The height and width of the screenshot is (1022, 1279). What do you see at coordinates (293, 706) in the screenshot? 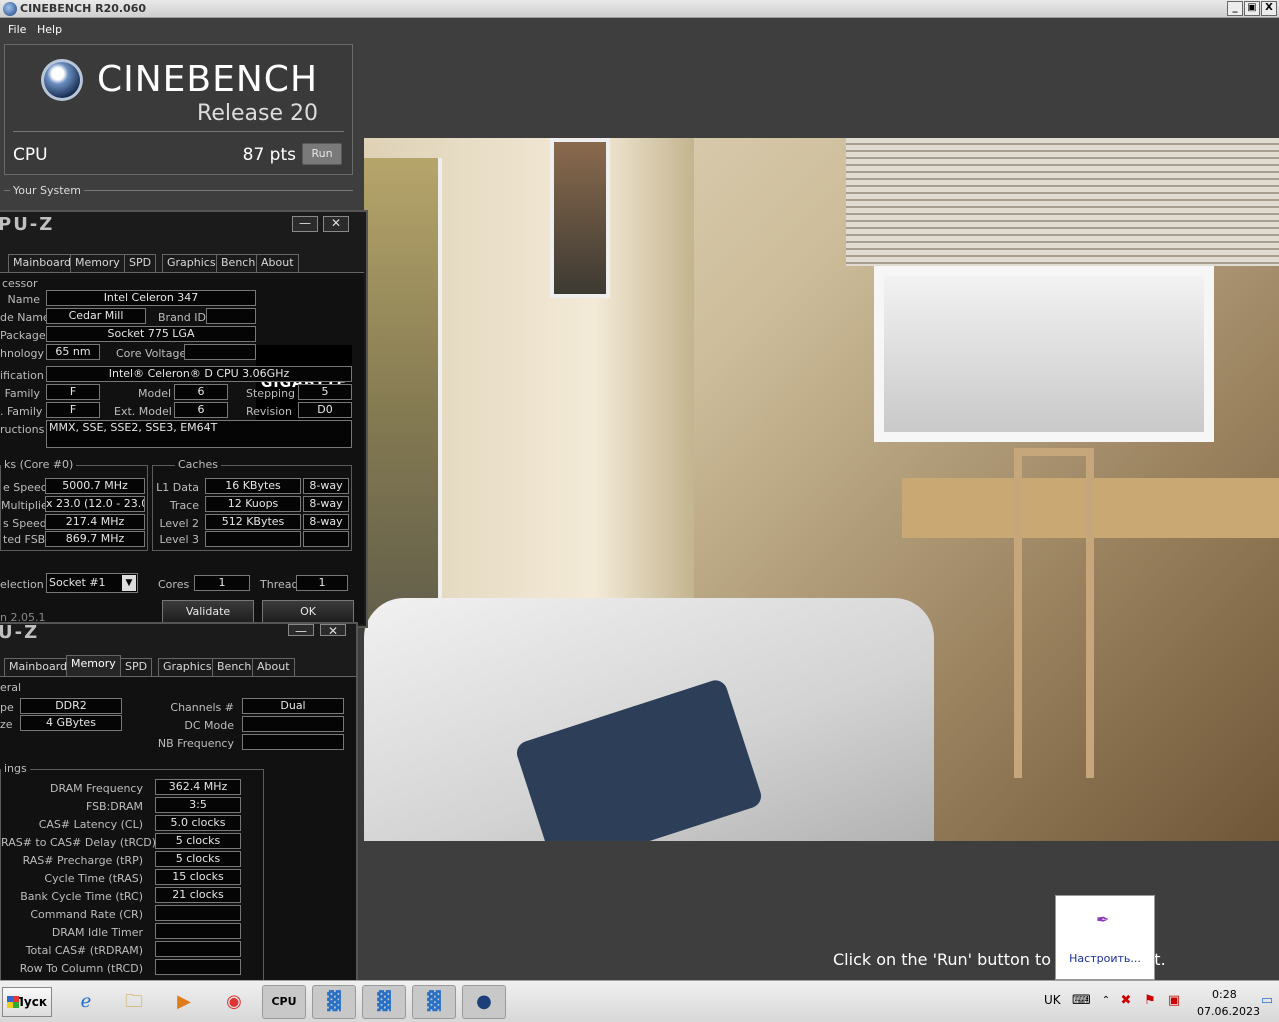
I see `channels-field: Dual` at bounding box center [293, 706].